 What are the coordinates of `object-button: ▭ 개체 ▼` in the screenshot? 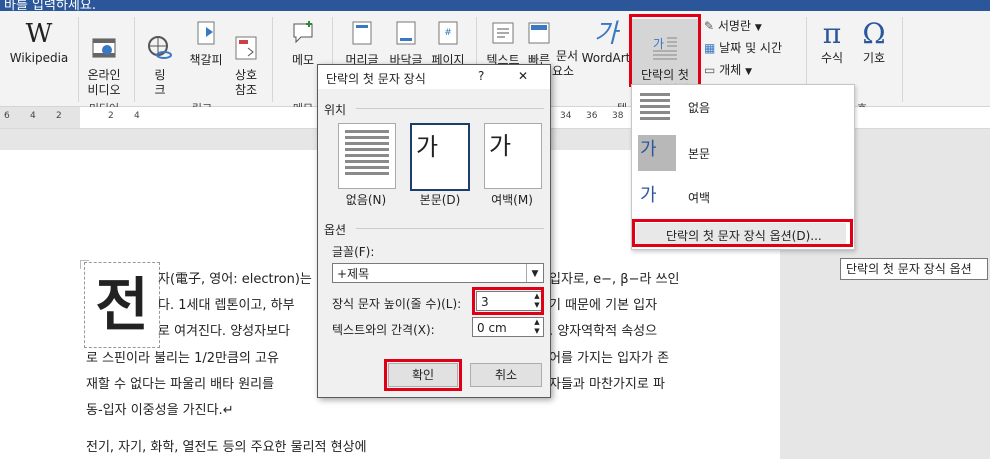 It's located at (728, 71).